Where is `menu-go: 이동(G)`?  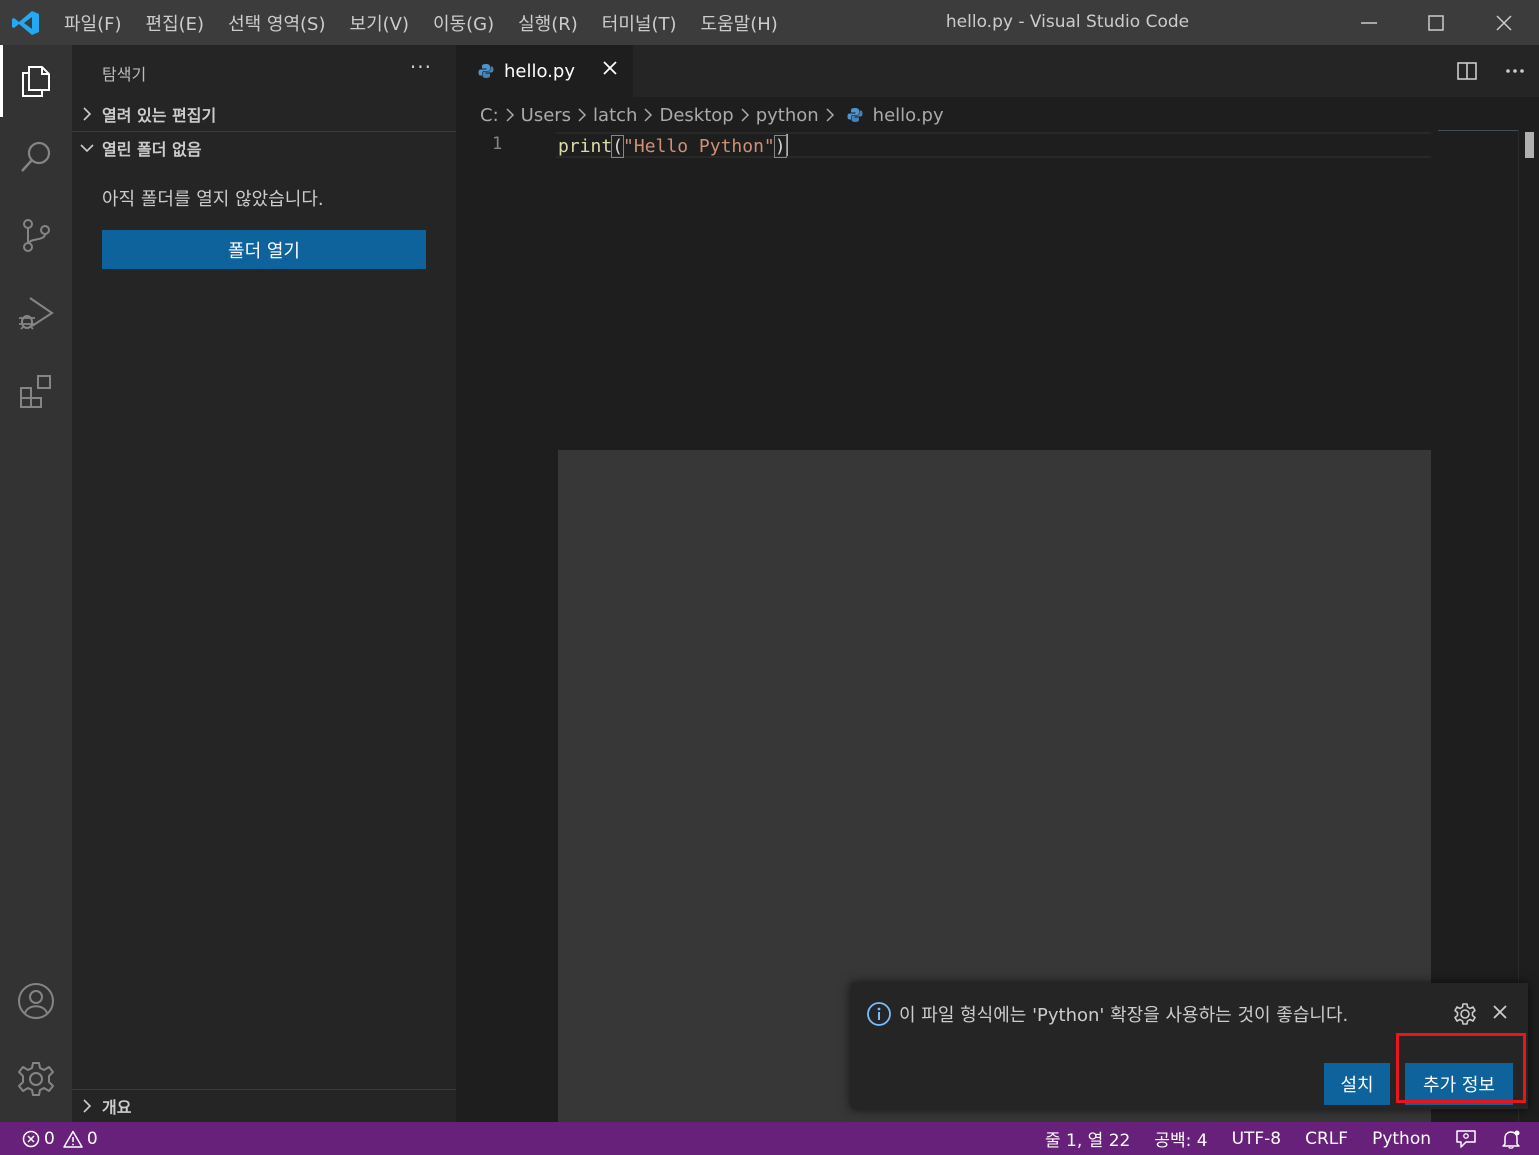
menu-go: 이동(G) is located at coordinates (463, 23).